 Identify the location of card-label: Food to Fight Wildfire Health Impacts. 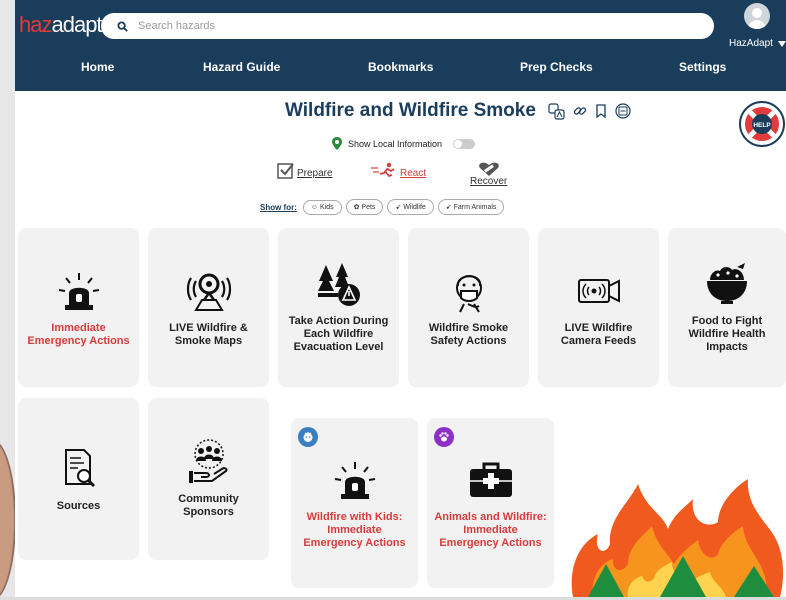
(727, 334).